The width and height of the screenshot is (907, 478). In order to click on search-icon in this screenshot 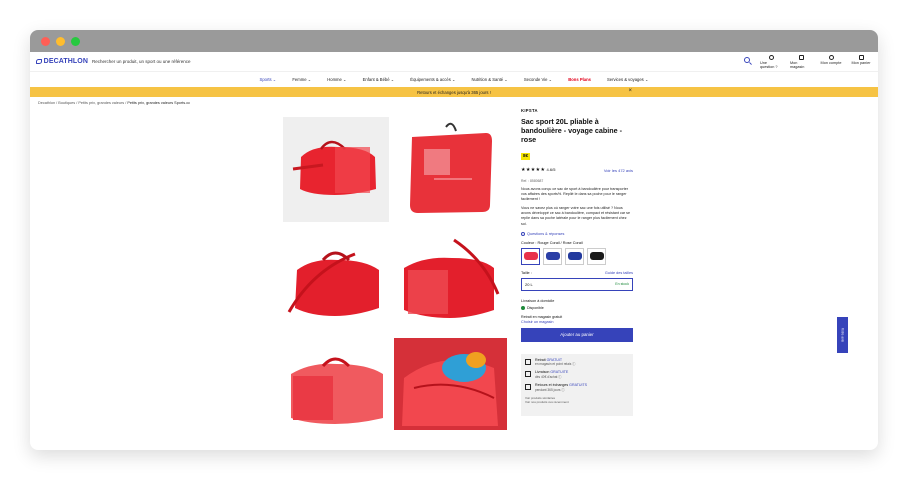, I will do `click(747, 60)`.